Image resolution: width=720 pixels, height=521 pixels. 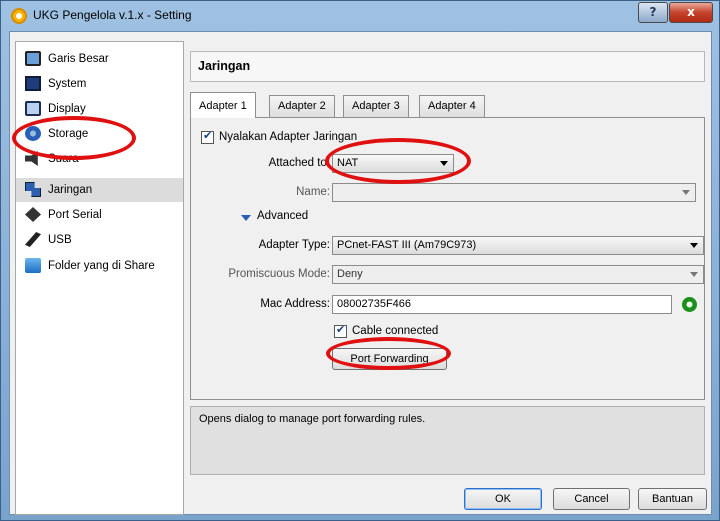 I want to click on ok-button: OK, so click(x=503, y=499).